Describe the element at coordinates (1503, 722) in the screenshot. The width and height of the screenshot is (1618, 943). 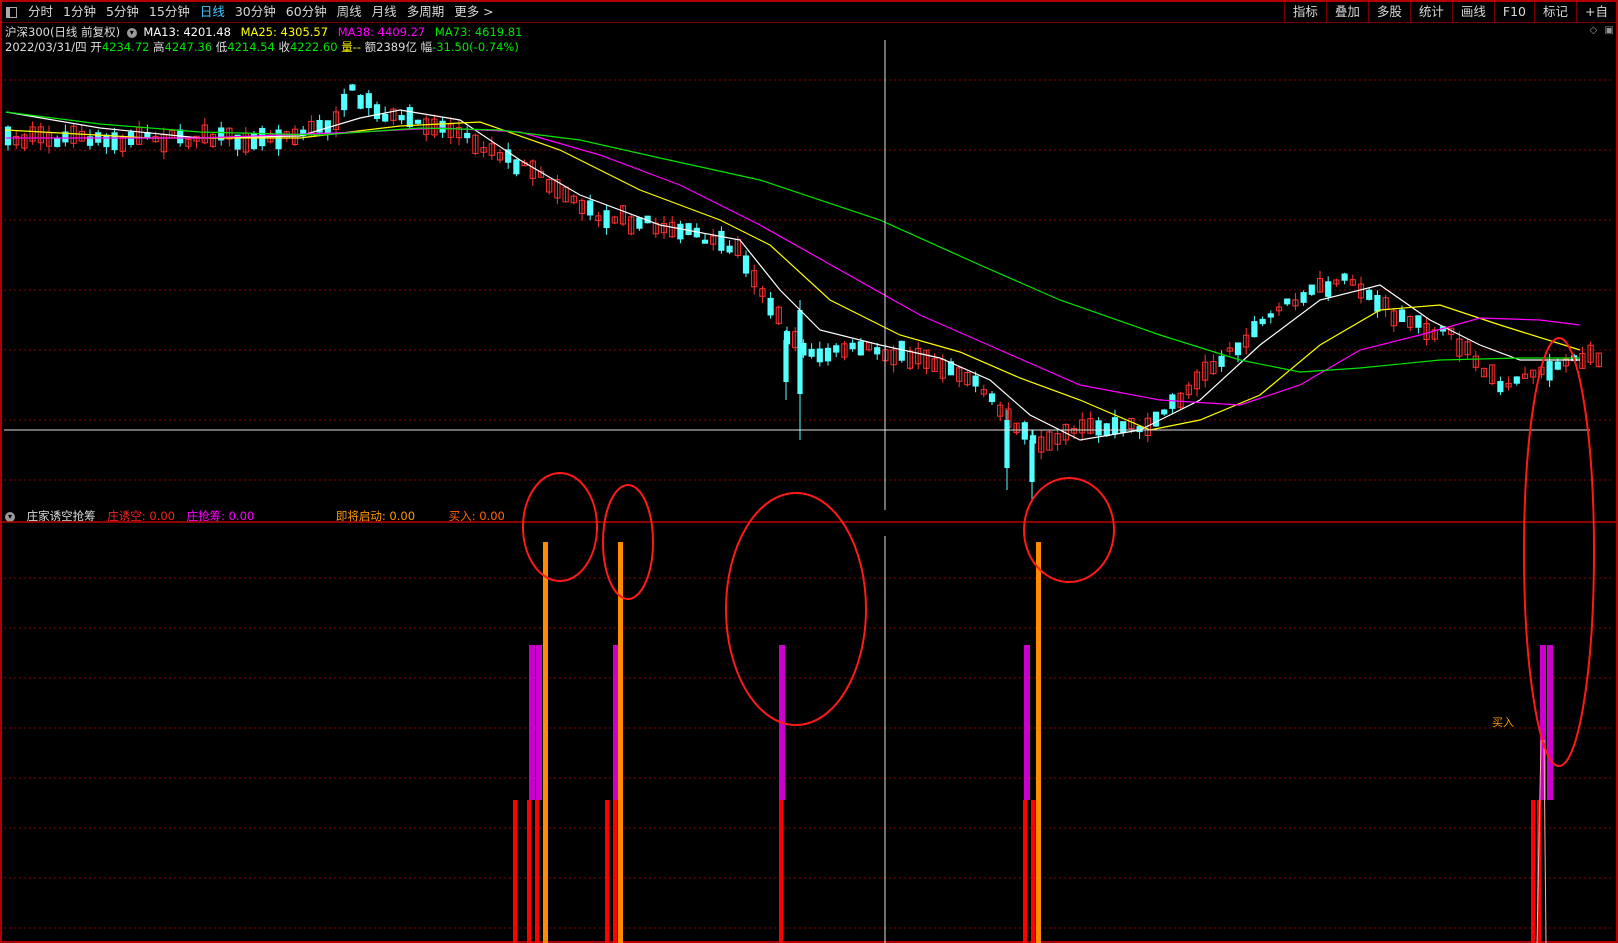
I see `buy-marker-label: 买入` at that location.